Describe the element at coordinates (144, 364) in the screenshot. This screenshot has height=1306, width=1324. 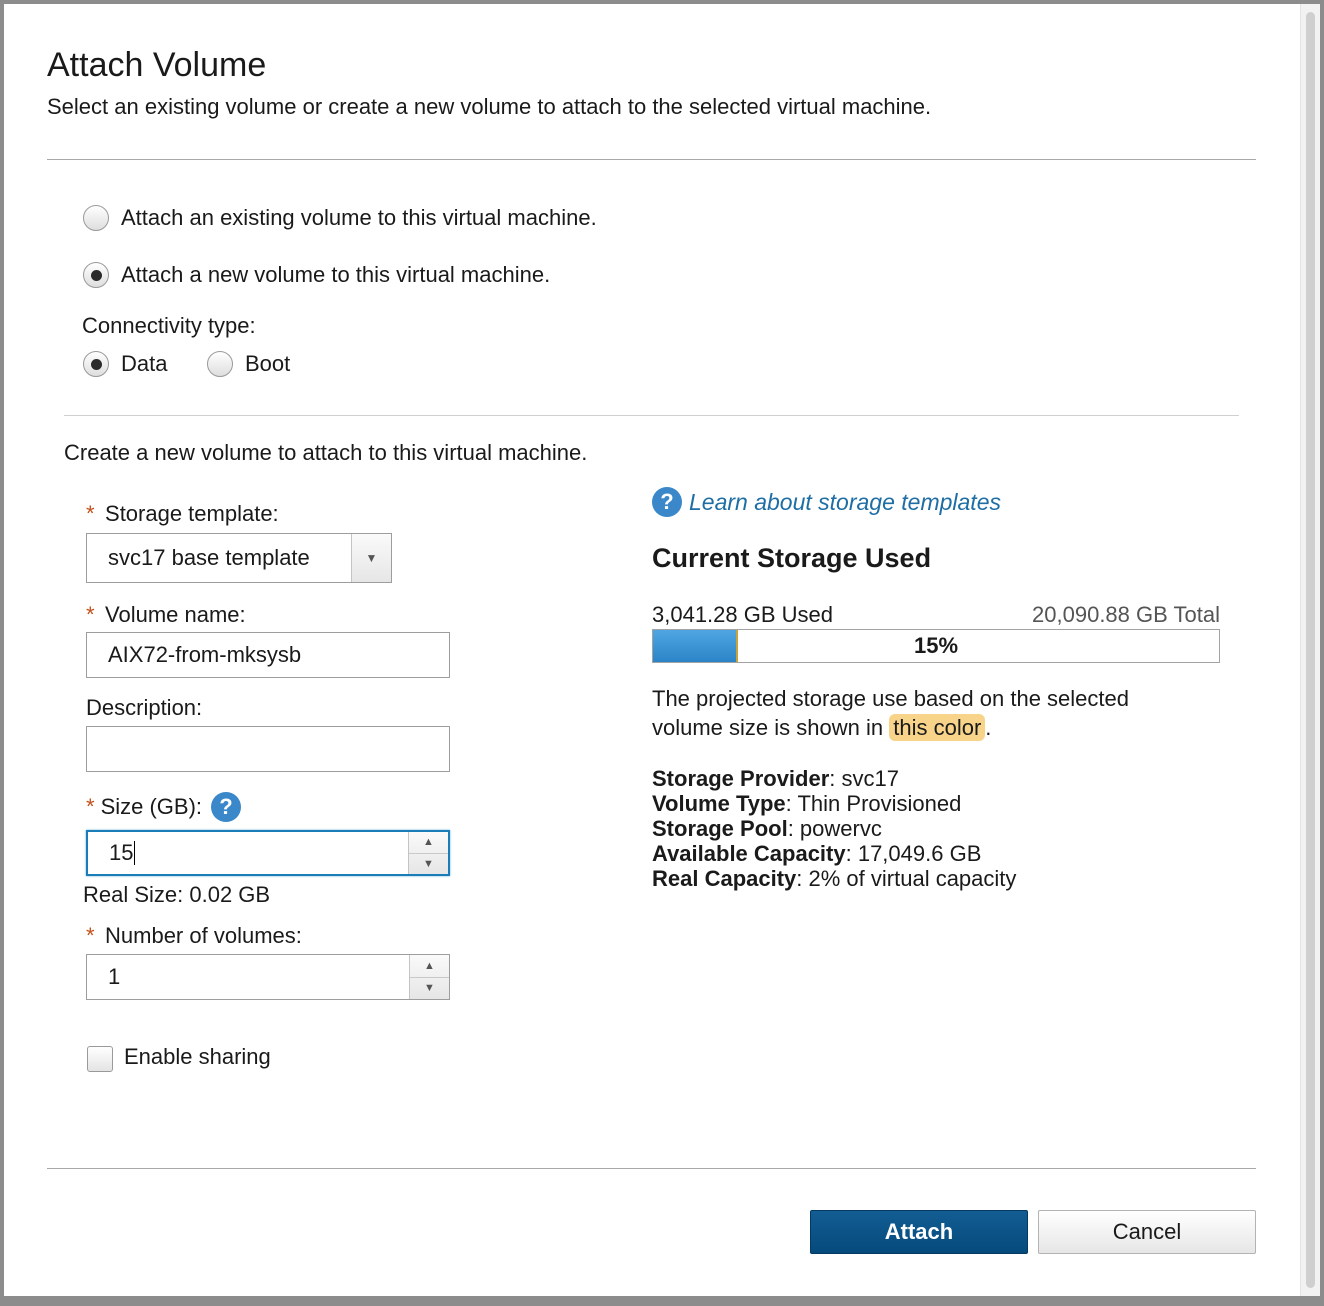
I see `radio-connectivity-data-label: Data` at that location.